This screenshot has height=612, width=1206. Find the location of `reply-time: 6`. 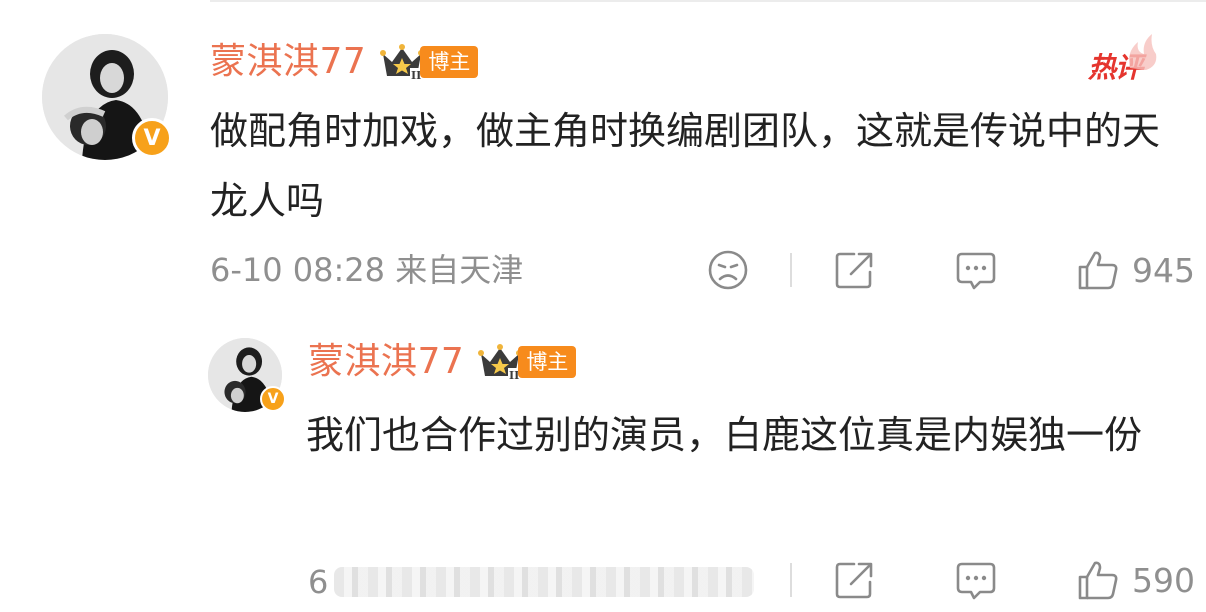

reply-time: 6 is located at coordinates (318, 582).